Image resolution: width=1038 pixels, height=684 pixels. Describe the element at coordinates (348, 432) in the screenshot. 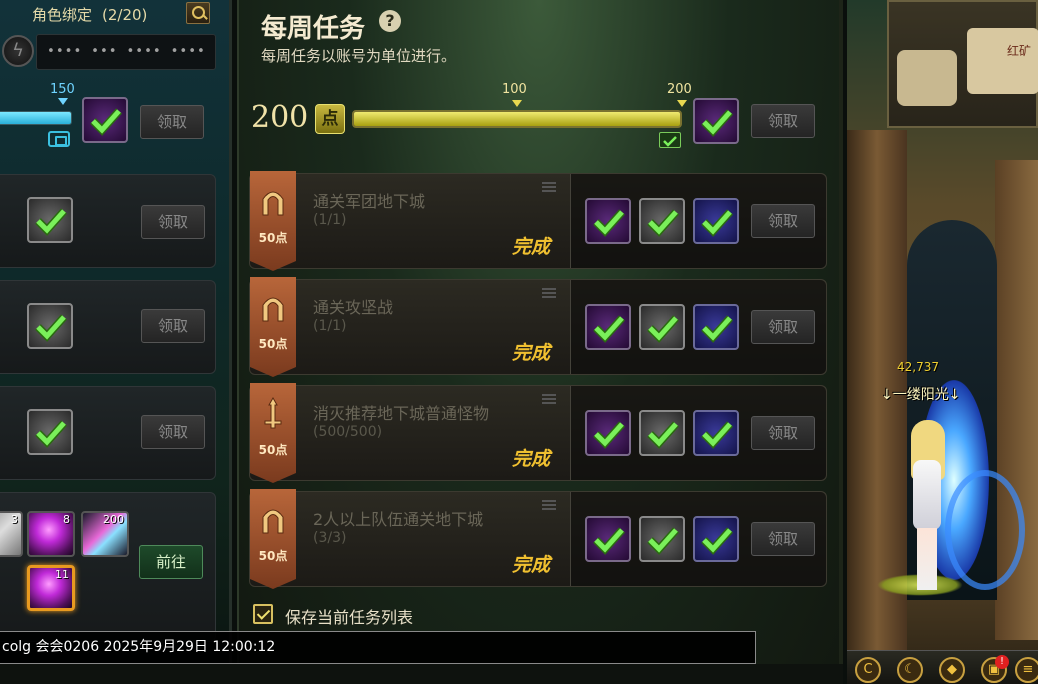

I see `task-progress: (500/500)` at that location.